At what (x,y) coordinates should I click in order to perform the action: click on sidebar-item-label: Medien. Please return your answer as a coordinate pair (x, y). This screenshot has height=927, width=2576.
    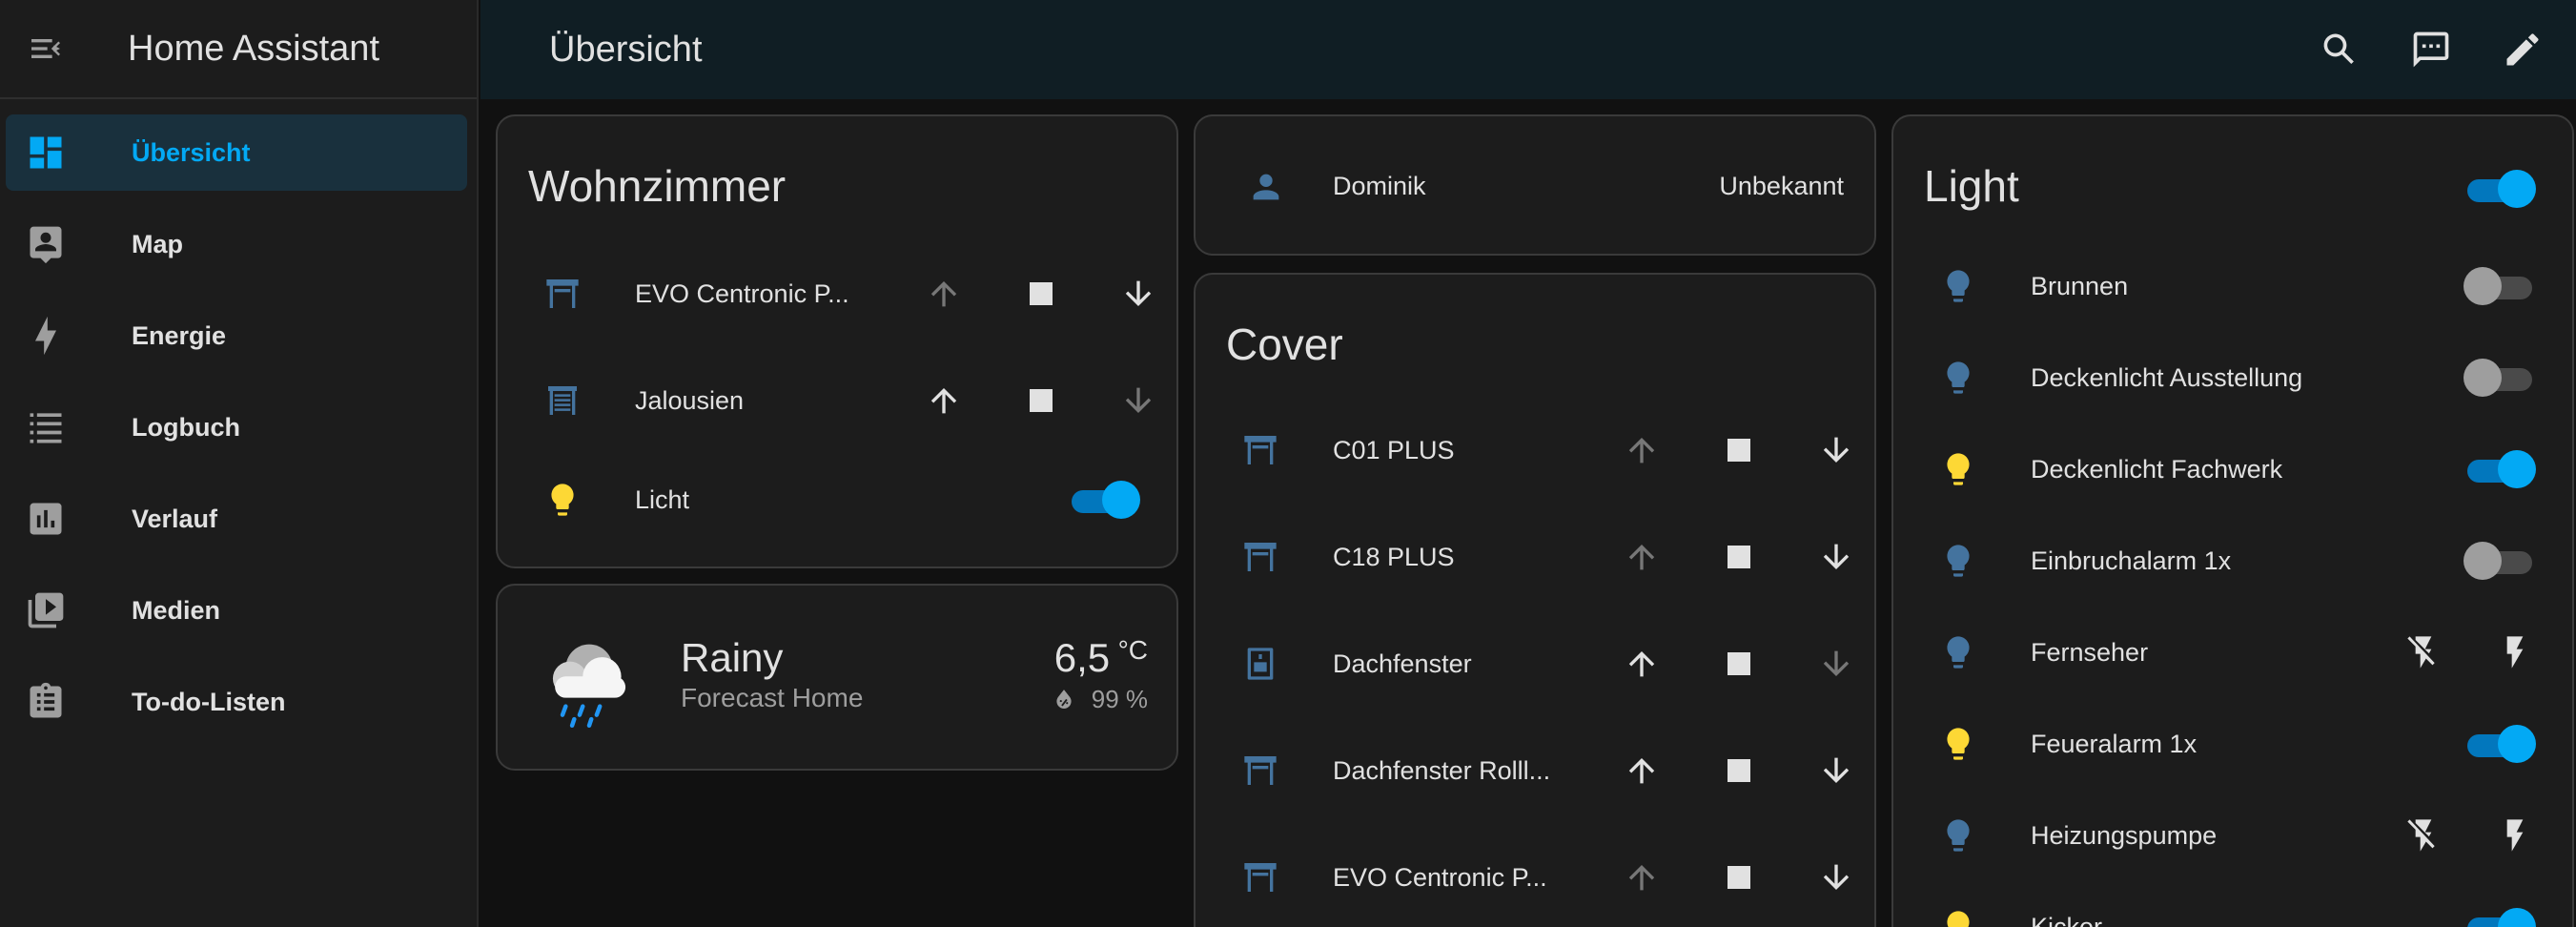
    Looking at the image, I should click on (176, 610).